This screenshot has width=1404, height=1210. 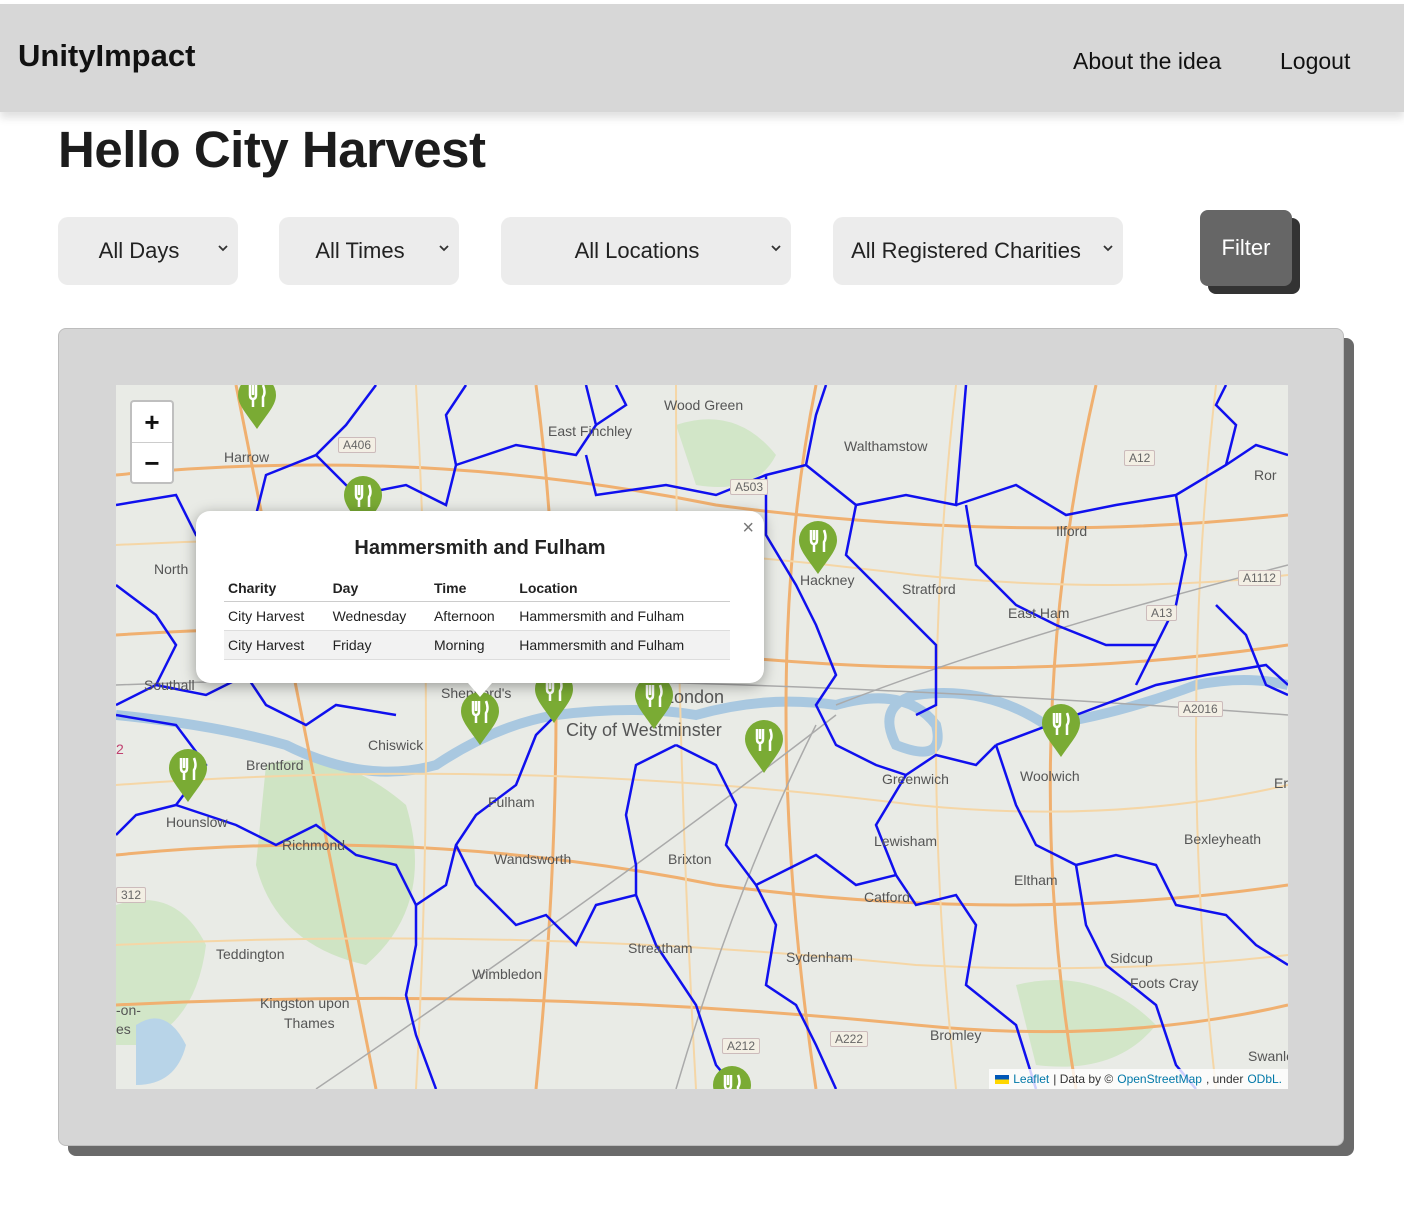 What do you see at coordinates (314, 845) in the screenshot?
I see `map-place-label: Richmond` at bounding box center [314, 845].